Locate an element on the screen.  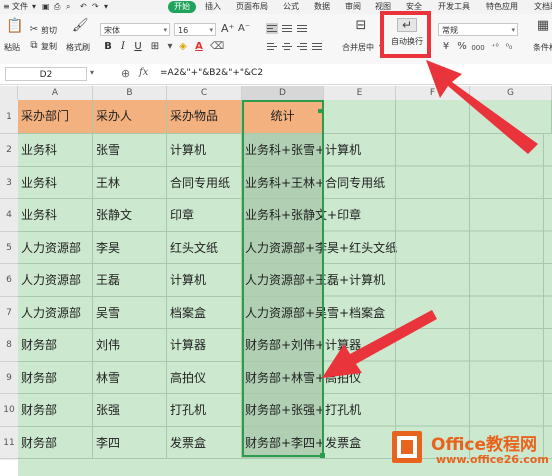
align-left-icon is located at coordinates (272, 46).